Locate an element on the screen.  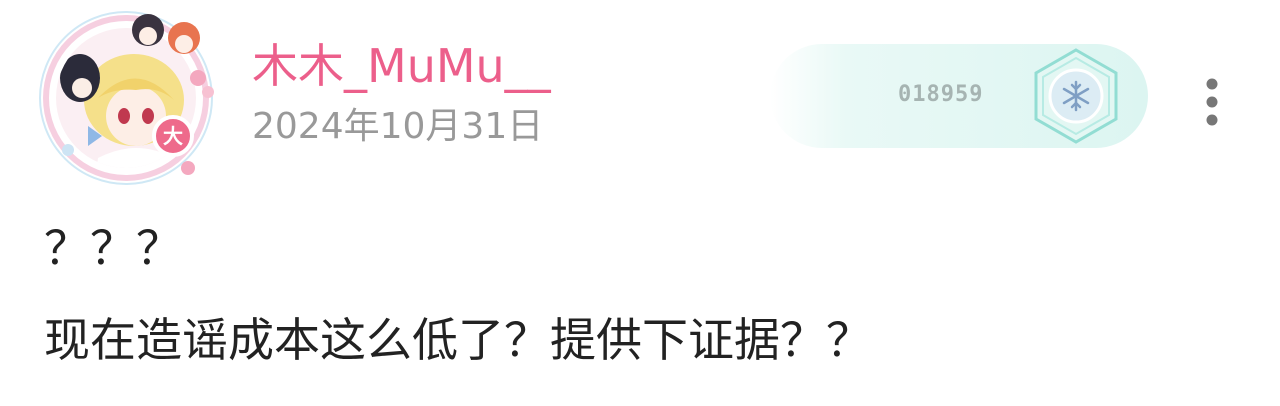
more-button is located at coordinates (1212, 102).